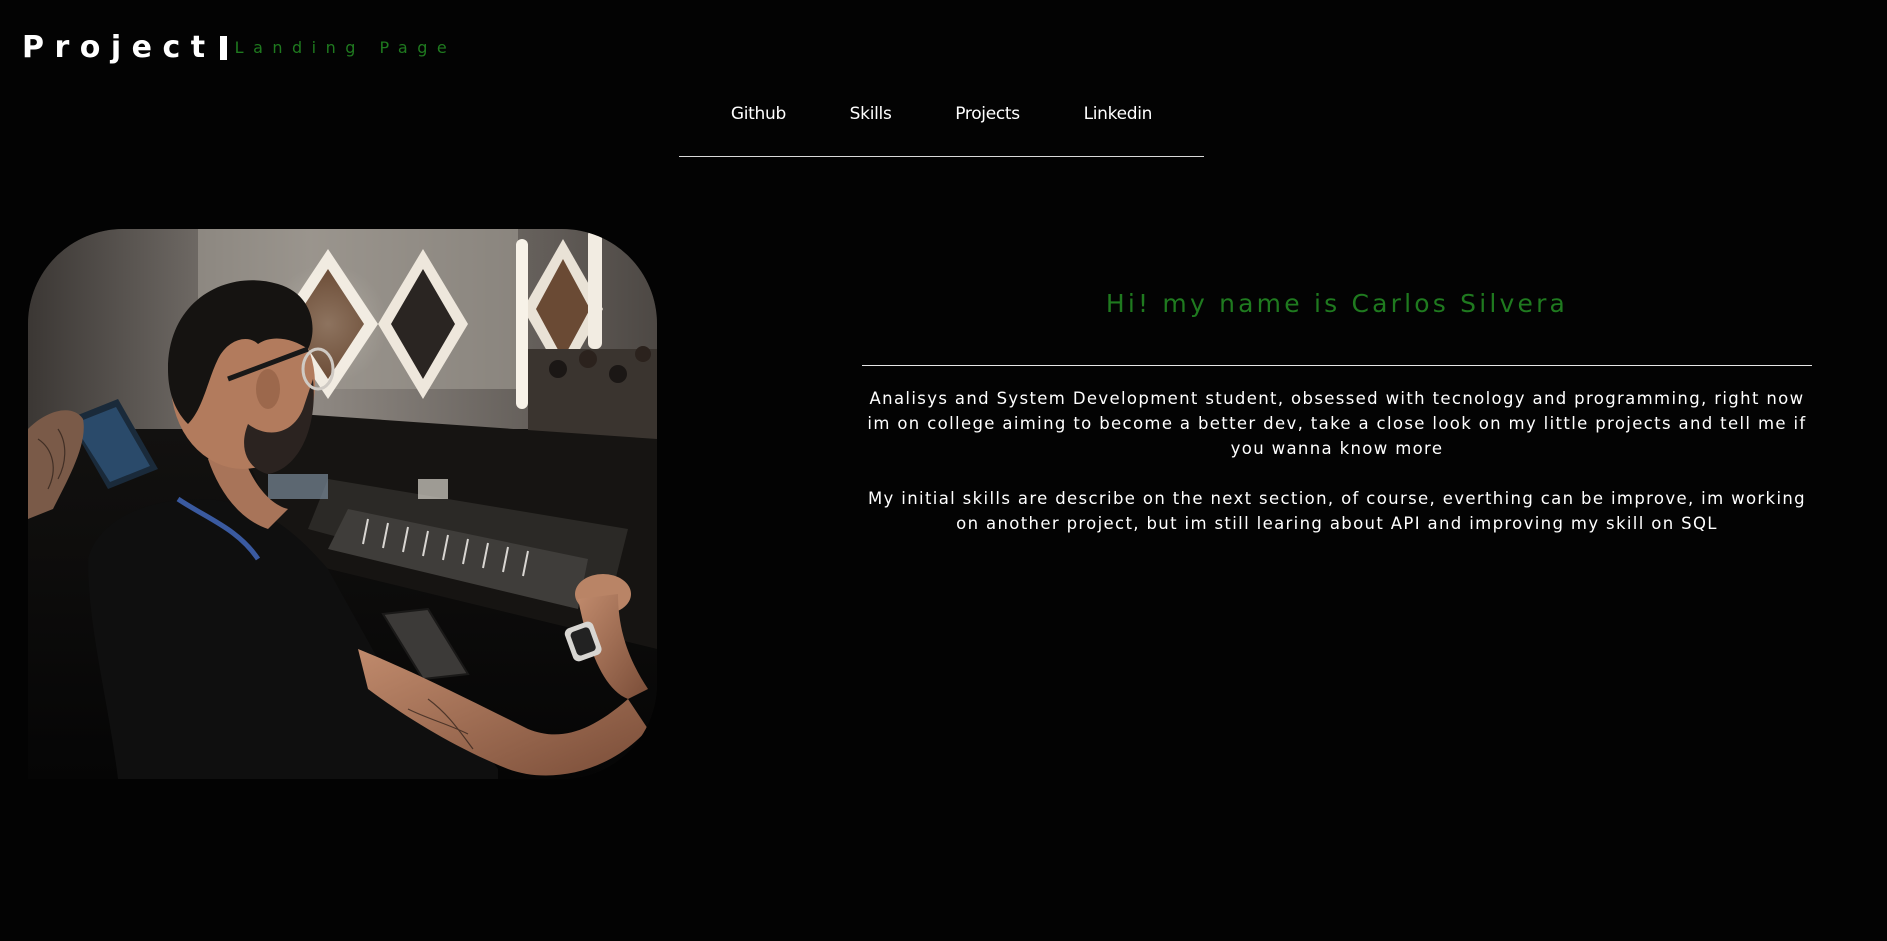 Image resolution: width=1887 pixels, height=941 pixels. I want to click on nav-link-skills: Skills, so click(871, 114).